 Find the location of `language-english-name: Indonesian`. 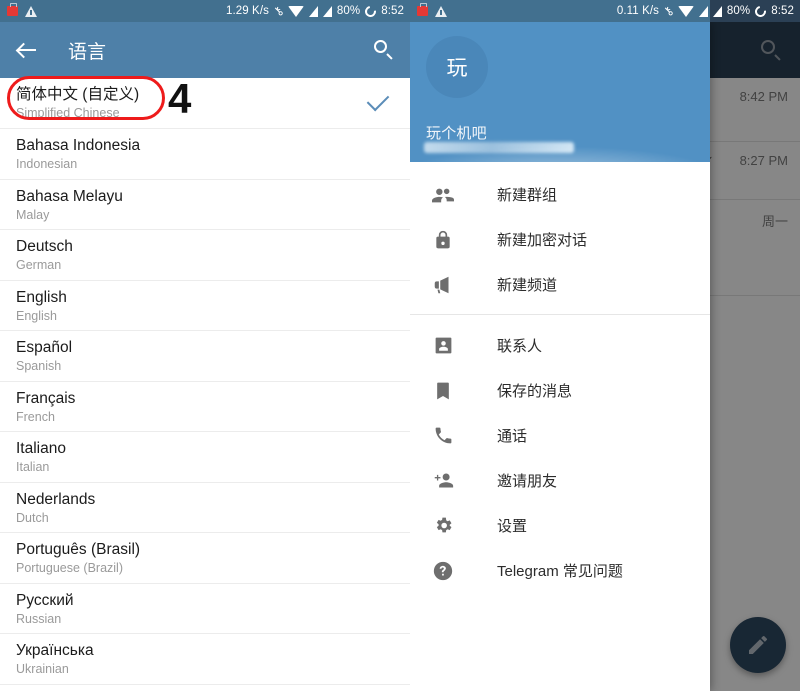

language-english-name: Indonesian is located at coordinates (47, 164).